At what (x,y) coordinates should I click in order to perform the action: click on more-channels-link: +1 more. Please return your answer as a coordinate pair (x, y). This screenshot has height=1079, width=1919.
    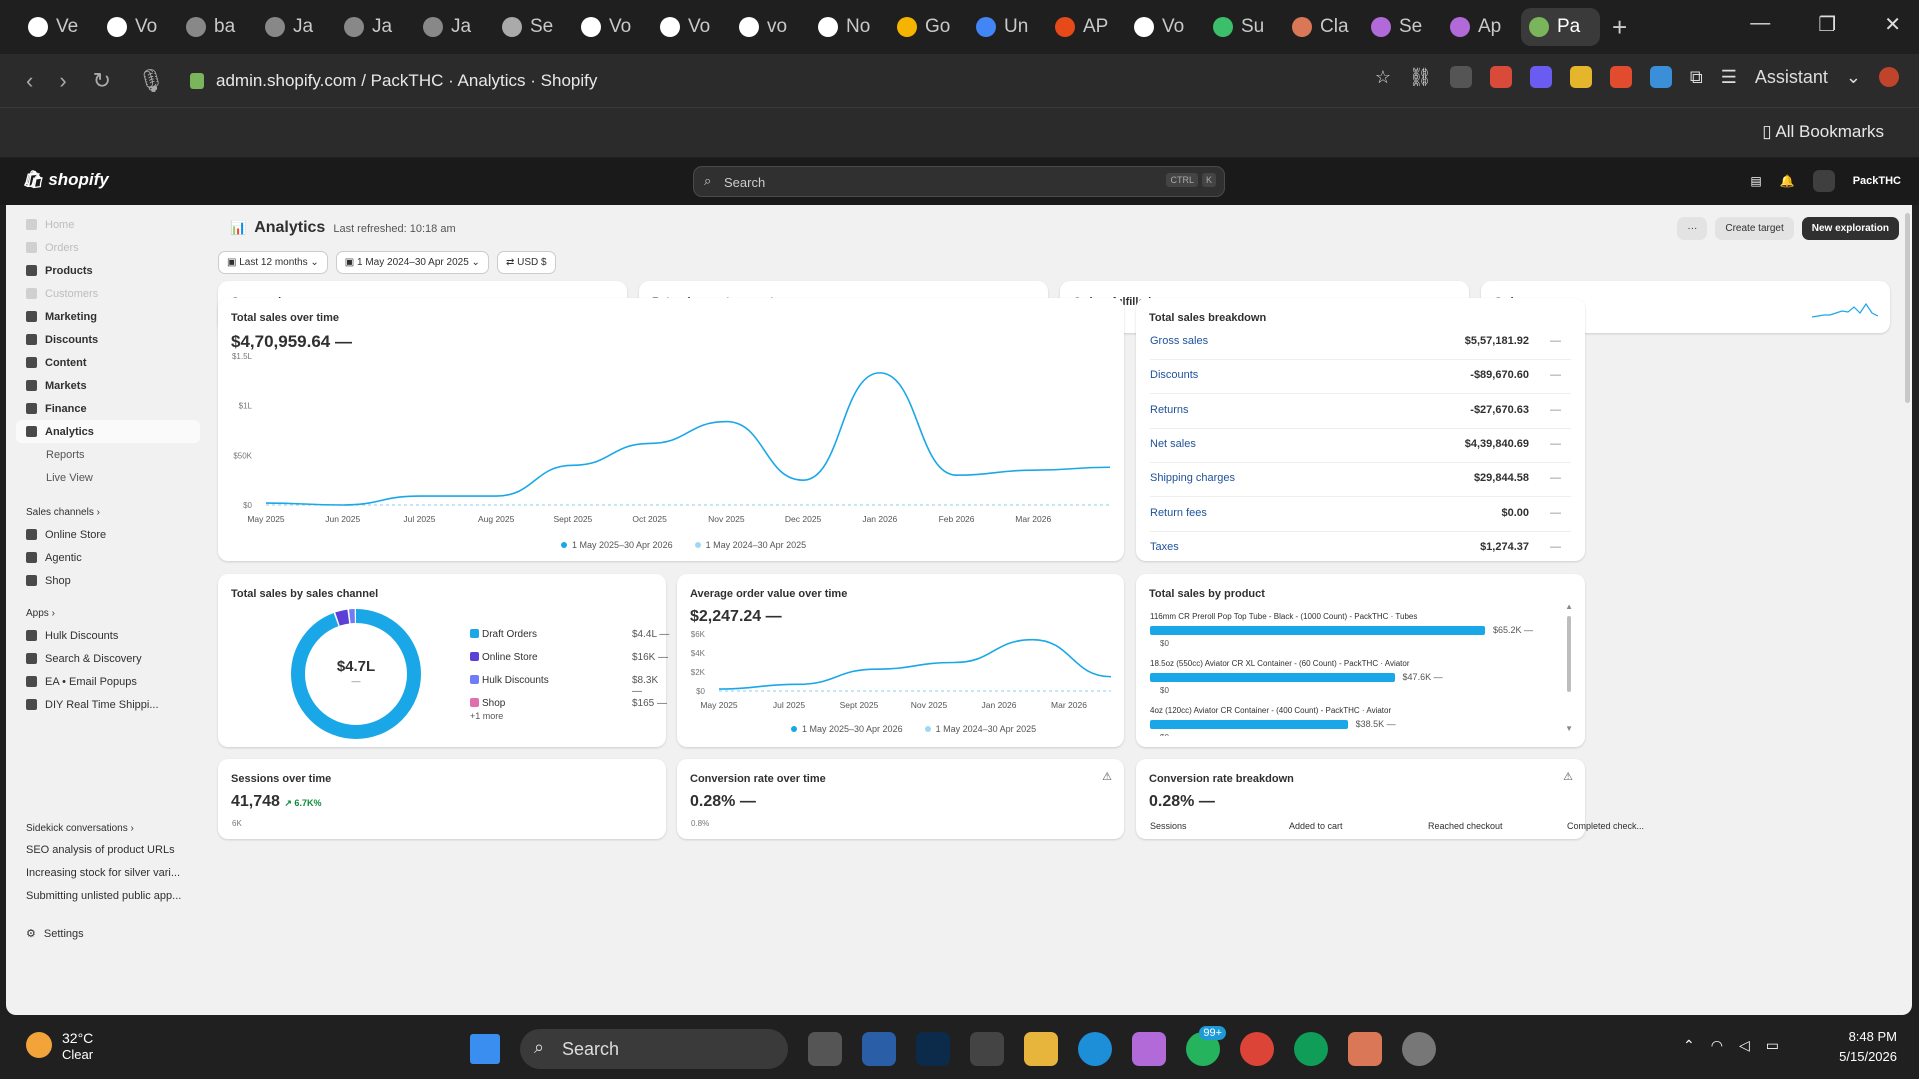
    Looking at the image, I should click on (486, 716).